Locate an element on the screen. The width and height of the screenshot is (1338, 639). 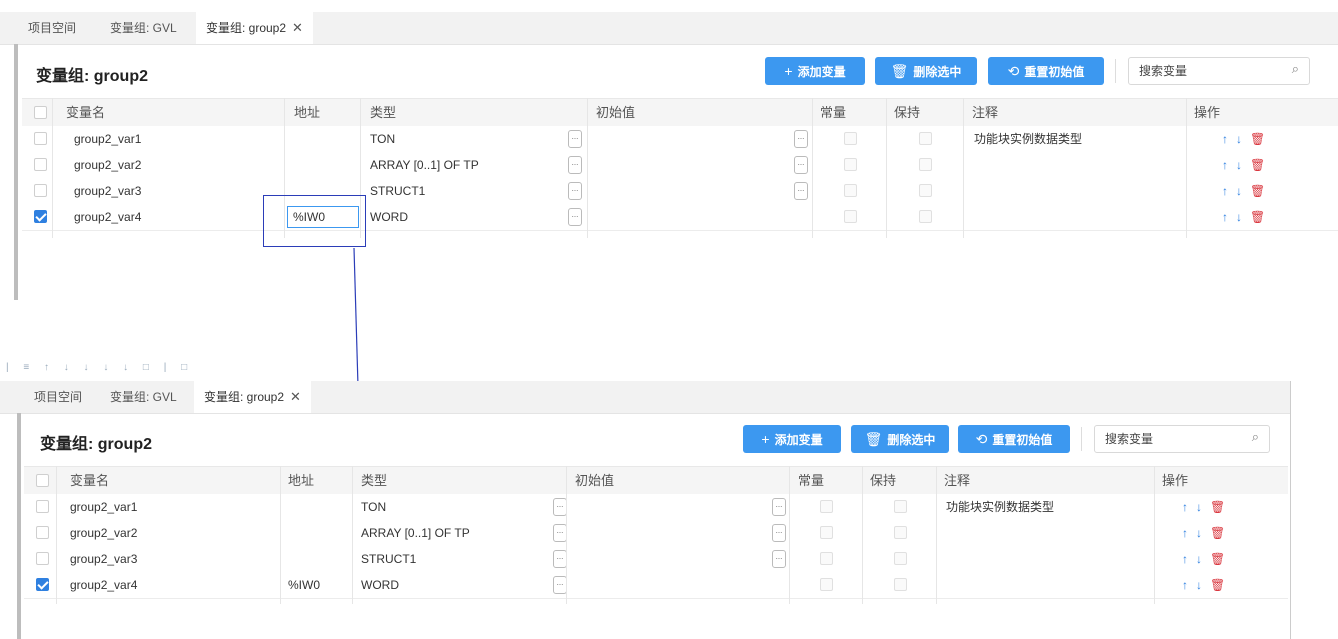
button-label: 添加变量 is located at coordinates (798, 440).